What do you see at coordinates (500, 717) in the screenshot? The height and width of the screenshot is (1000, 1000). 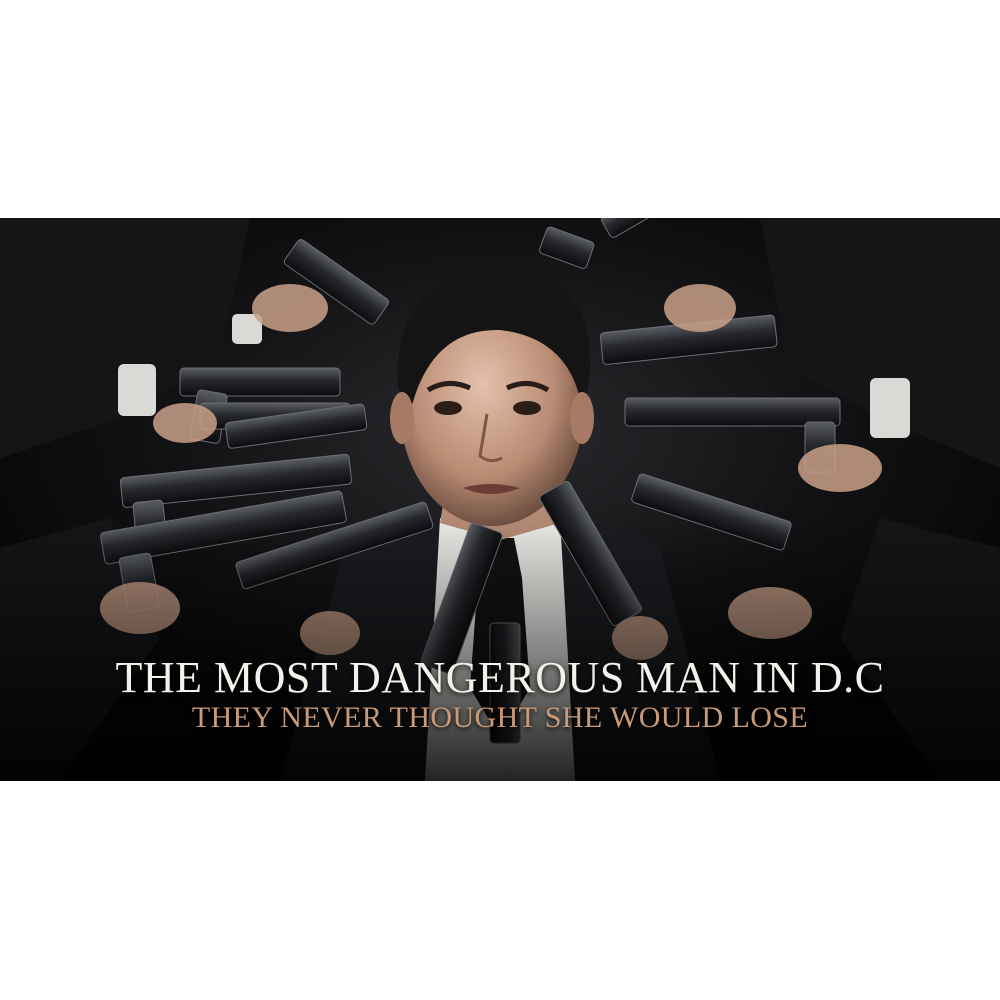 I see `poster-subtitle: THEY NEVER THOUGHT SHE WOULD LOSE` at bounding box center [500, 717].